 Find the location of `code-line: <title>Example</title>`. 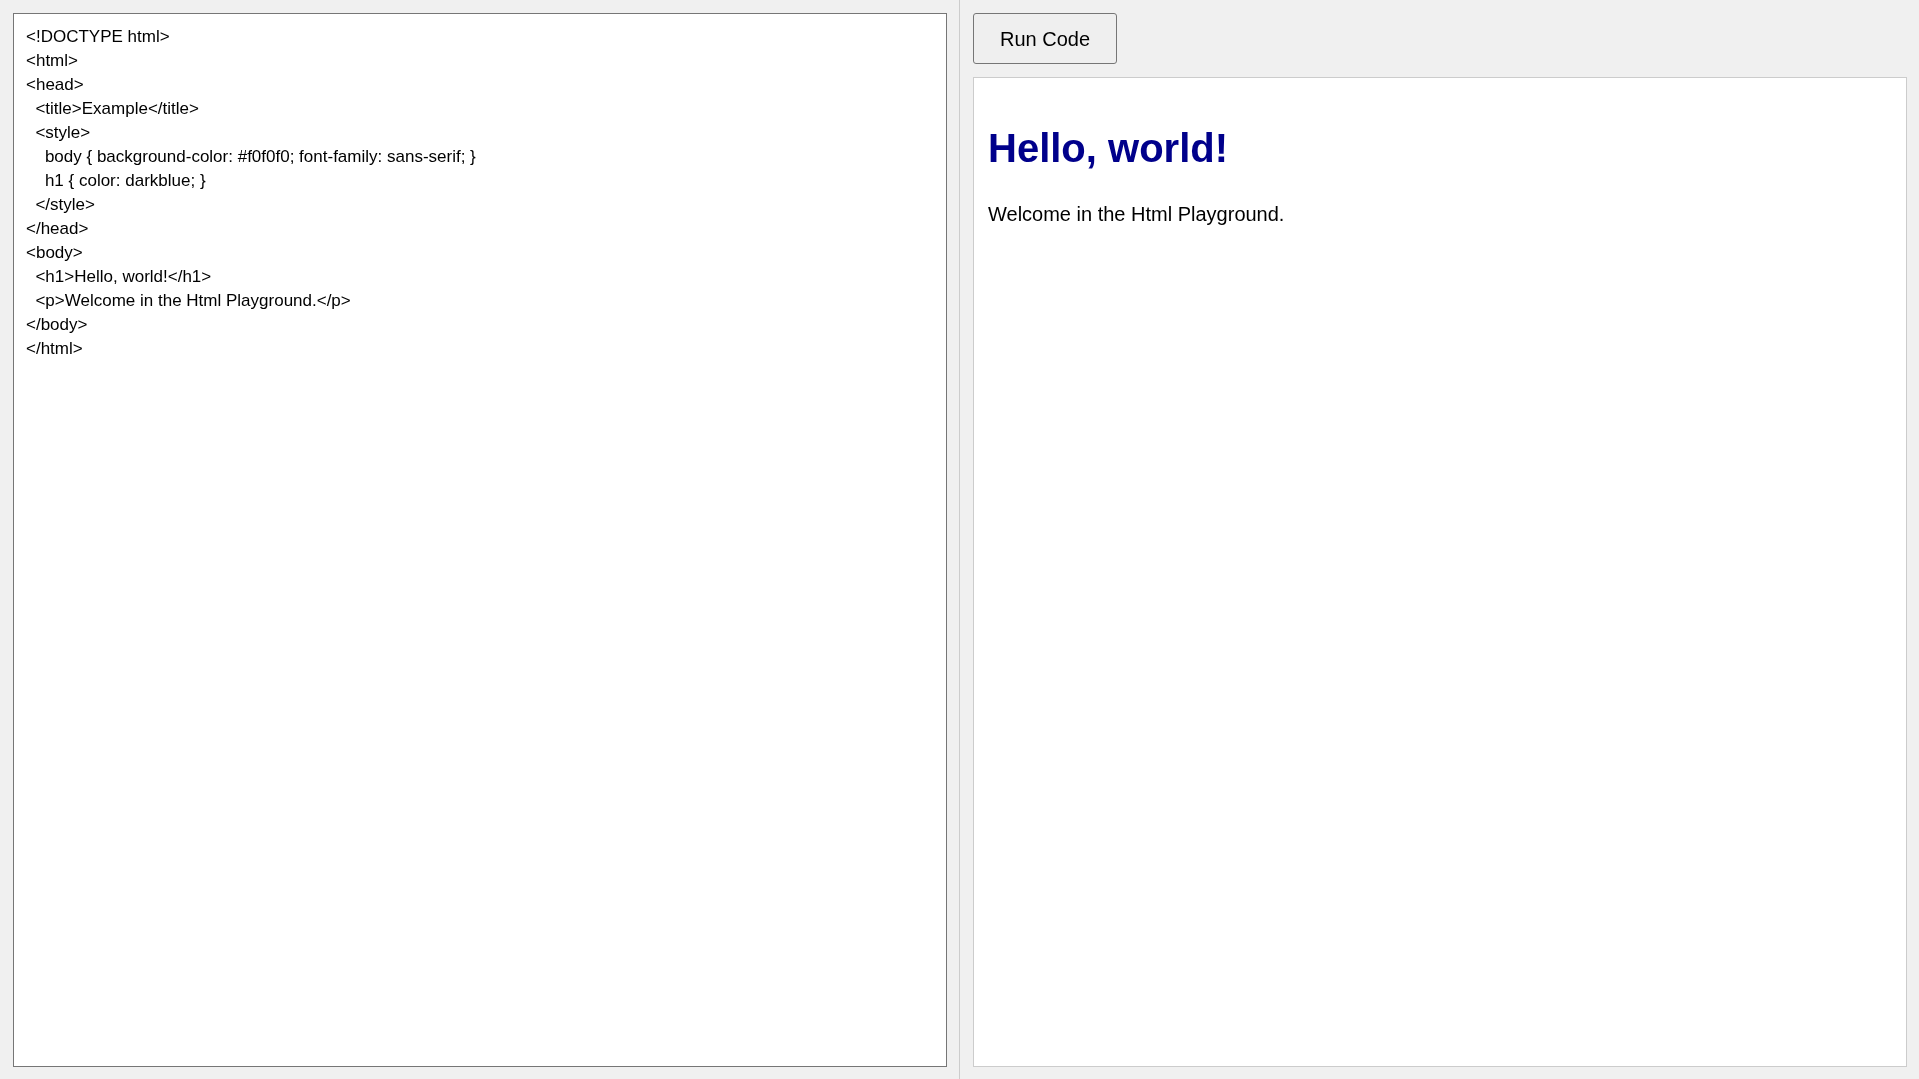

code-line: <title>Example</title> is located at coordinates (116, 109).